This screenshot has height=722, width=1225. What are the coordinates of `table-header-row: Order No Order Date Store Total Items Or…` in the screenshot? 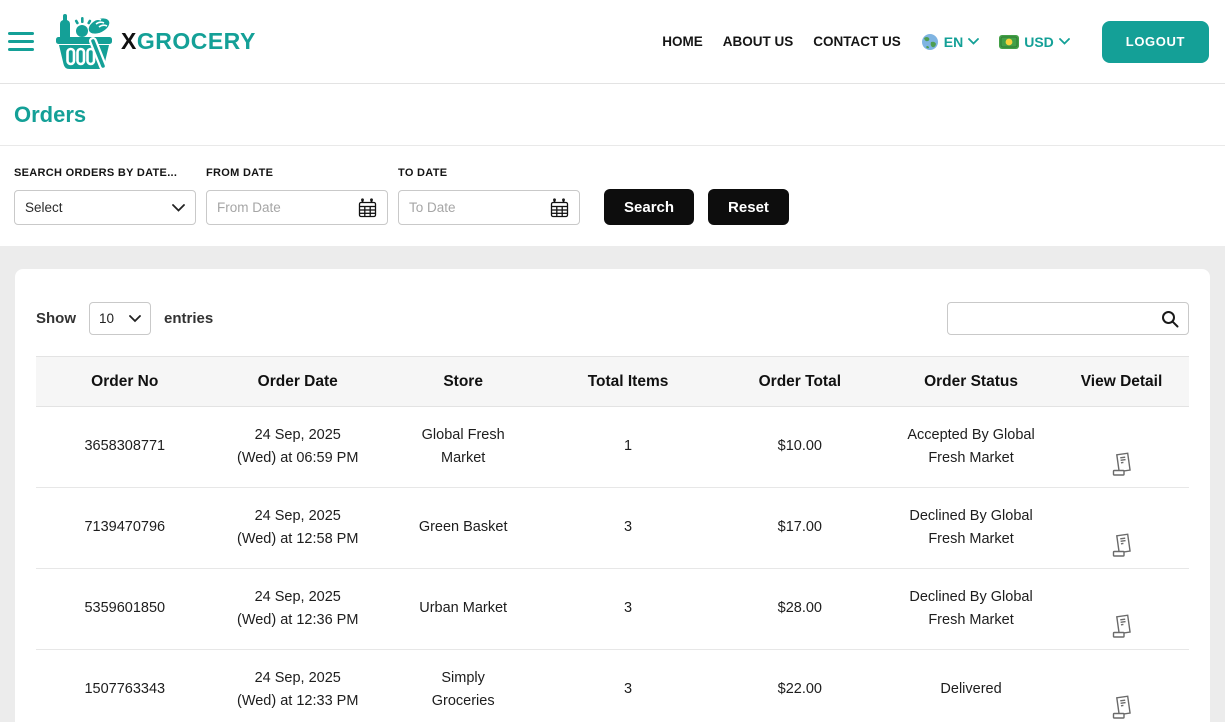 It's located at (612, 381).